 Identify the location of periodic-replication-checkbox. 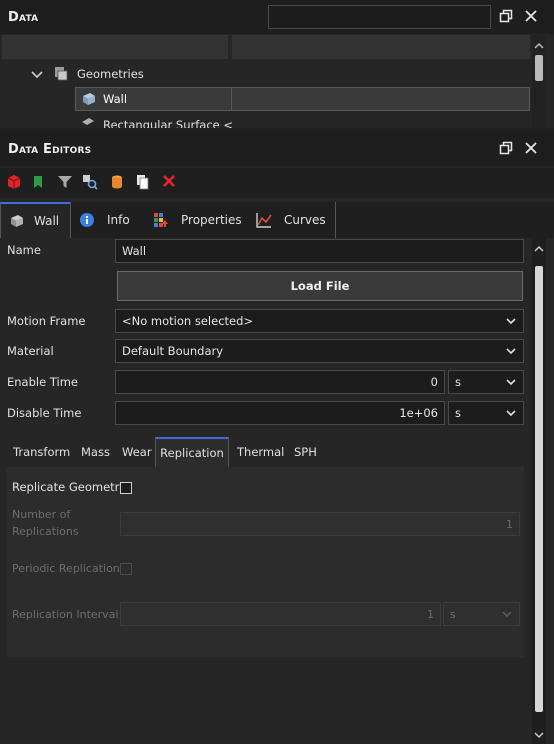
(126, 569).